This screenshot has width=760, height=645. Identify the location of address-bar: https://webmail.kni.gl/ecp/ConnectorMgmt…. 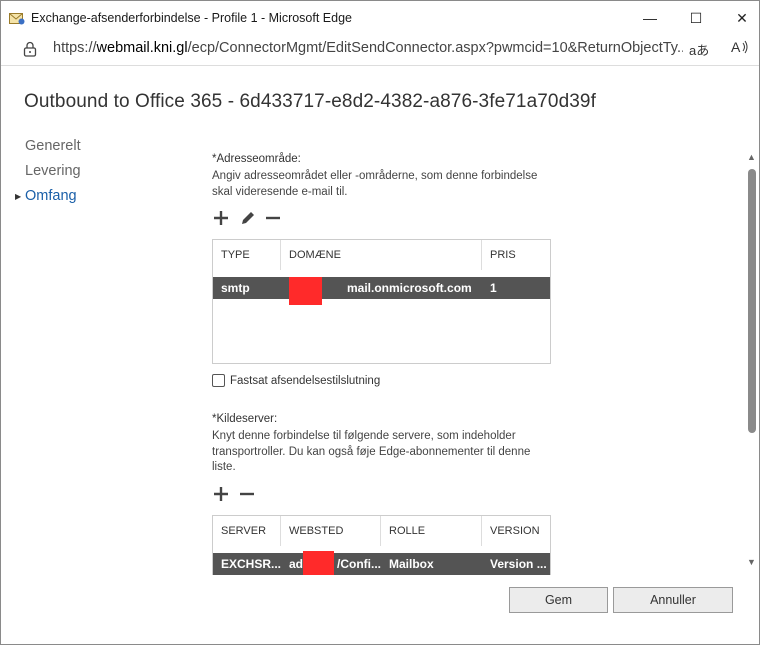
(380, 50).